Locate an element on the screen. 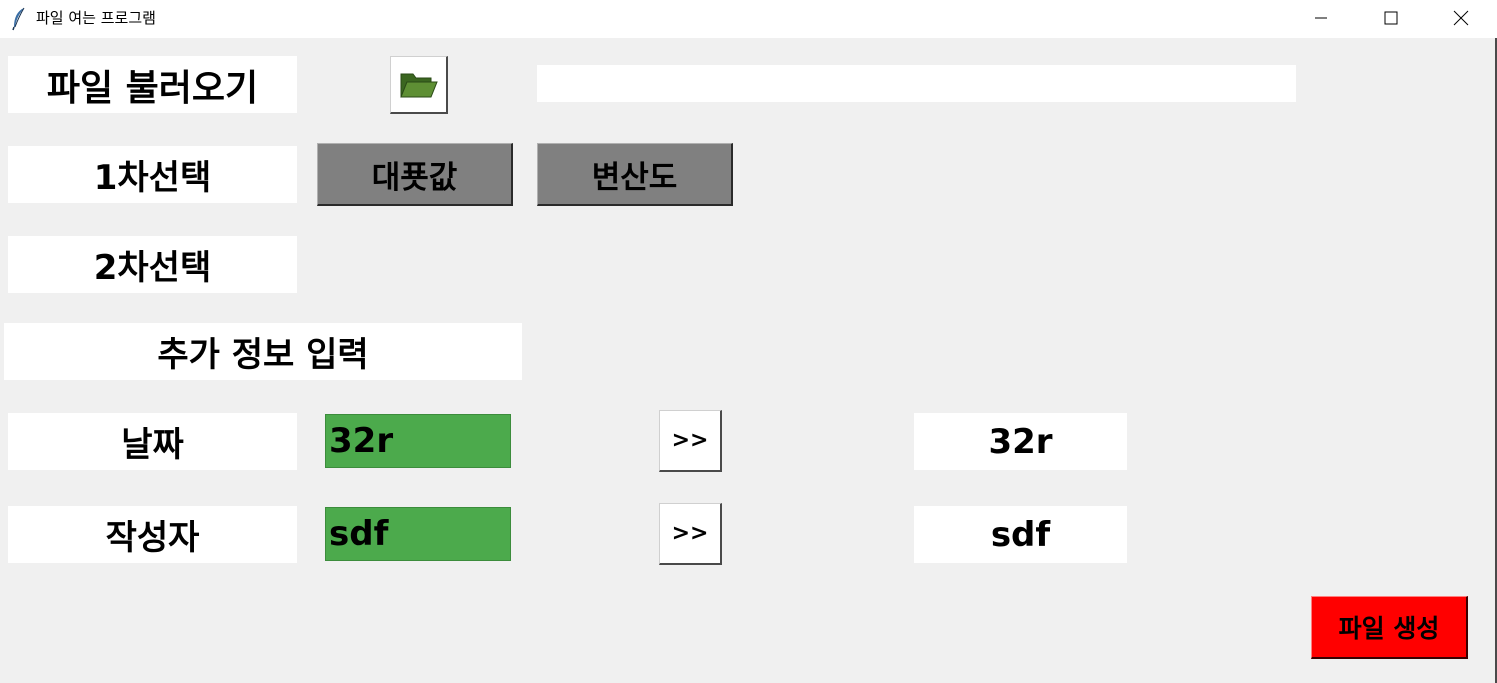  open-file-button is located at coordinates (419, 85).